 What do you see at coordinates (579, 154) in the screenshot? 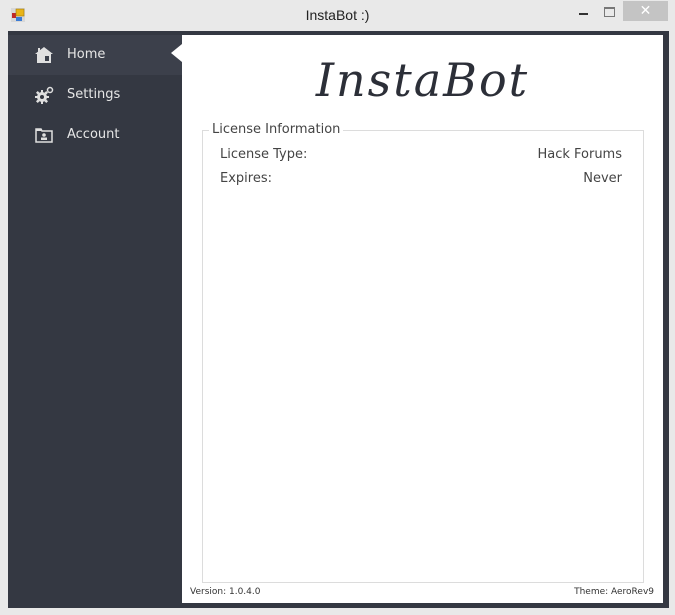
I see `license-type-value: Hack Forums` at bounding box center [579, 154].